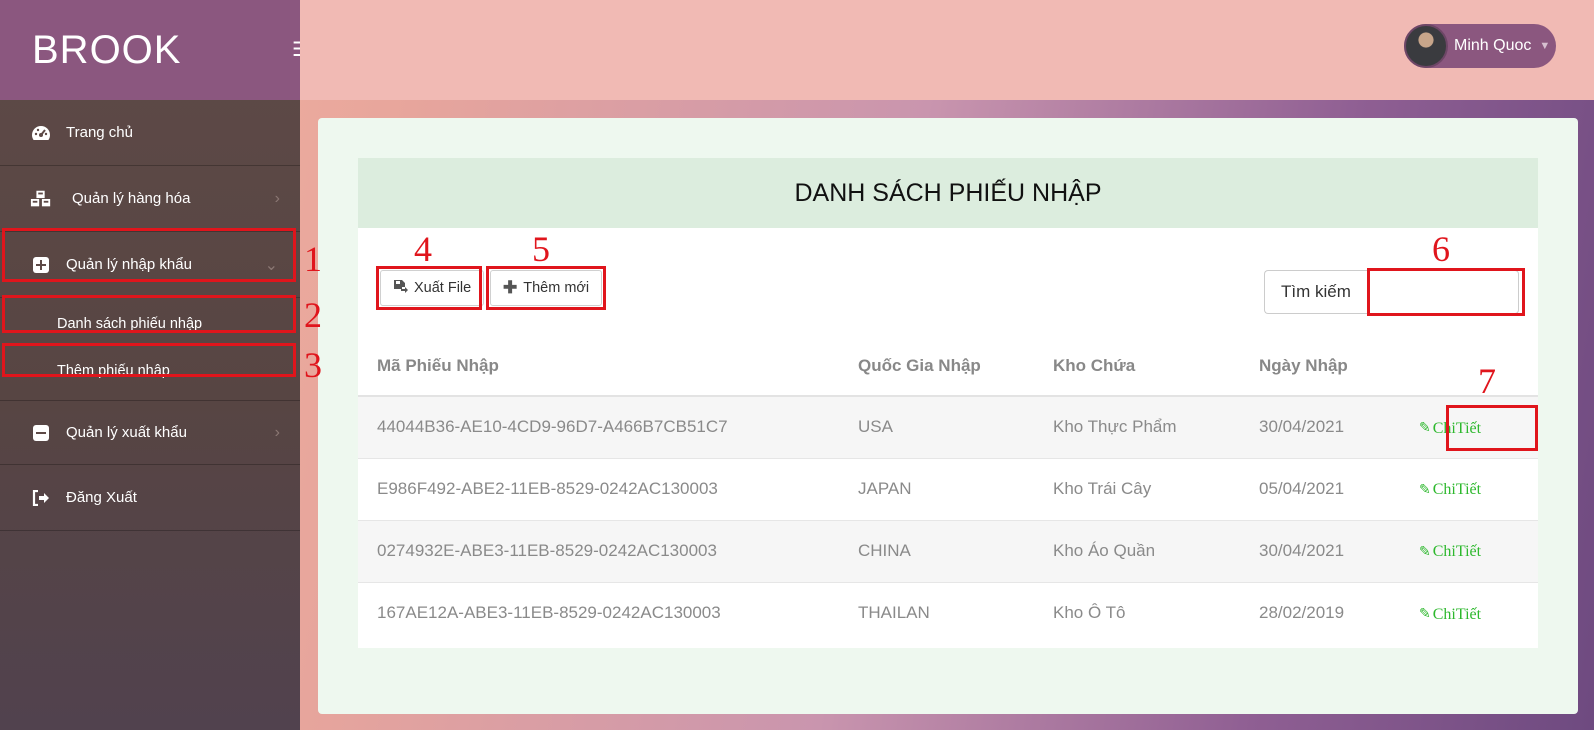  I want to click on sidebar-item-products: Quản lý hàng hóa ›, so click(150, 199).